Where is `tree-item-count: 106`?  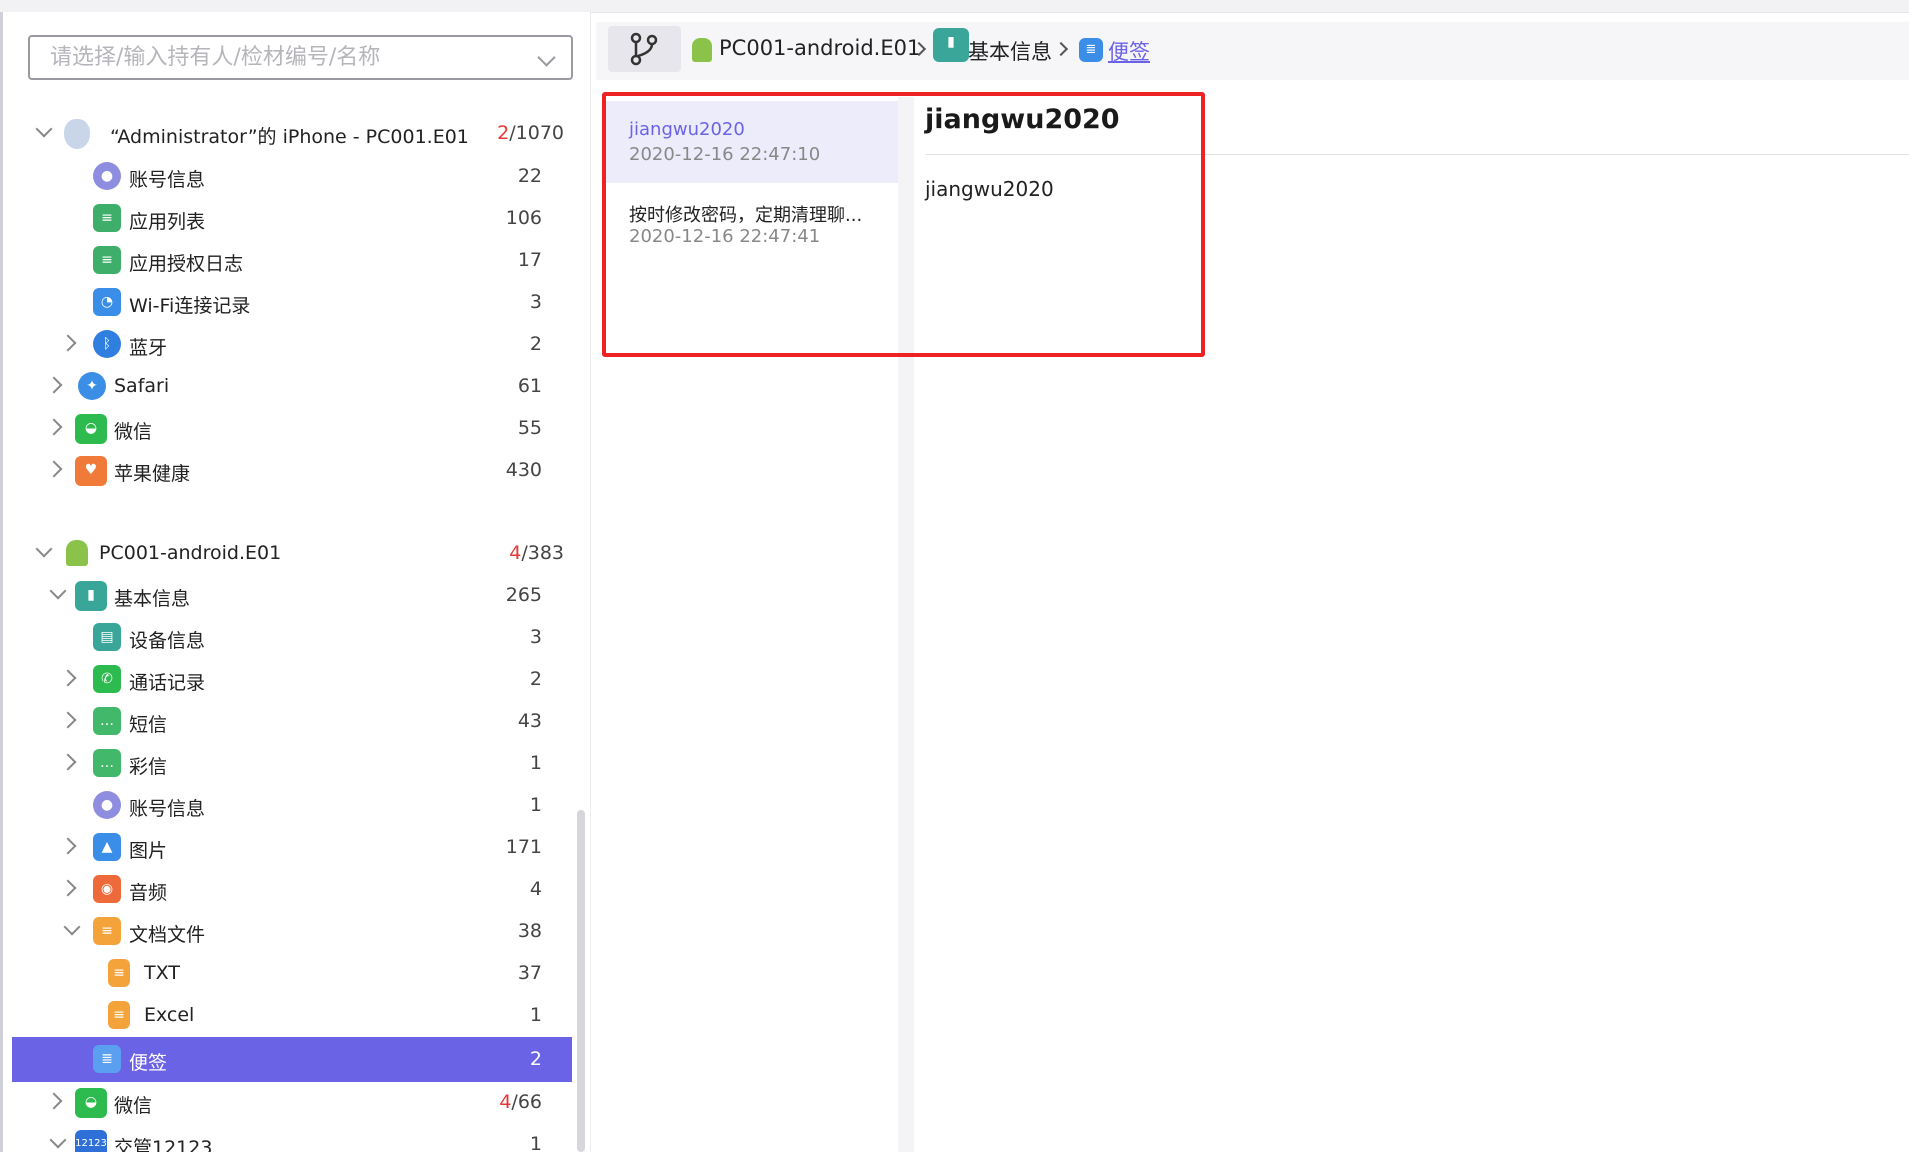
tree-item-count: 106 is located at coordinates (523, 218).